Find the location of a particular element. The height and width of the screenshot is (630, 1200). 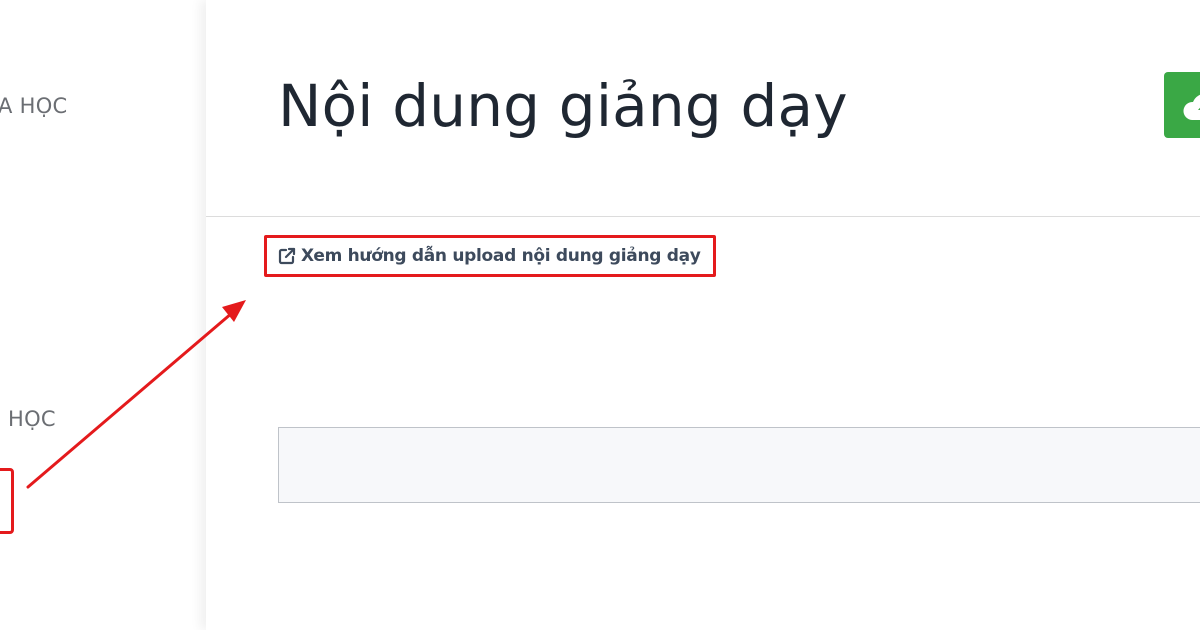

external-link-icon is located at coordinates (287, 256).